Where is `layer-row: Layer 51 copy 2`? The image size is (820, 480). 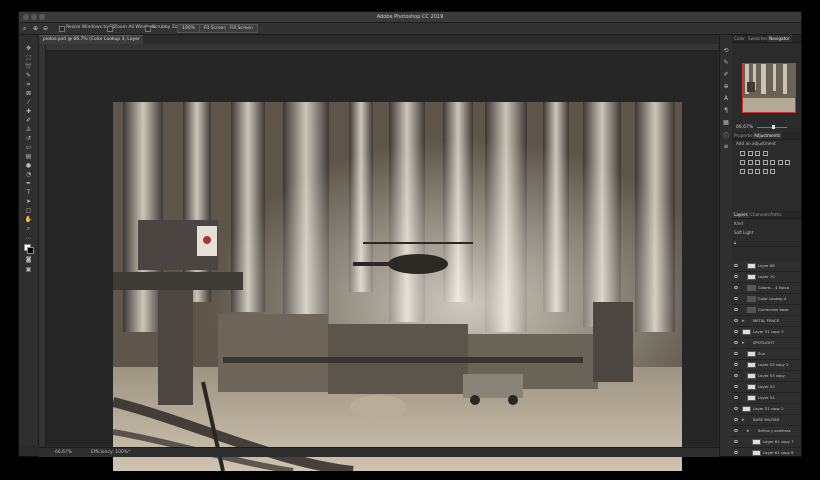
layer-row: Layer 51 copy 2 is located at coordinates (766, 409).